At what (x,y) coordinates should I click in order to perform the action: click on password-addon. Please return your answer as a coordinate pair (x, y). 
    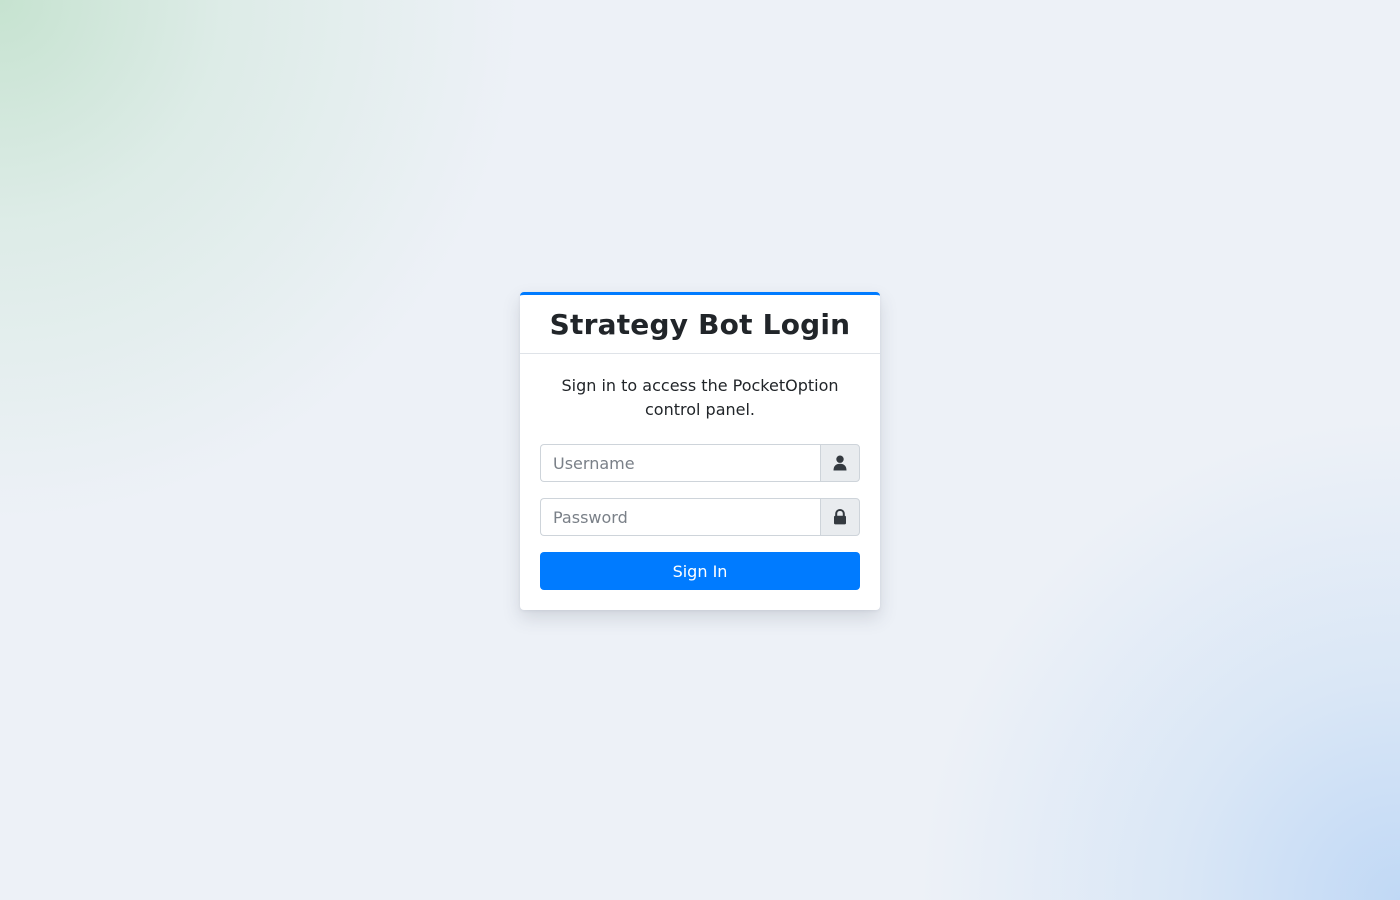
    Looking at the image, I should click on (840, 517).